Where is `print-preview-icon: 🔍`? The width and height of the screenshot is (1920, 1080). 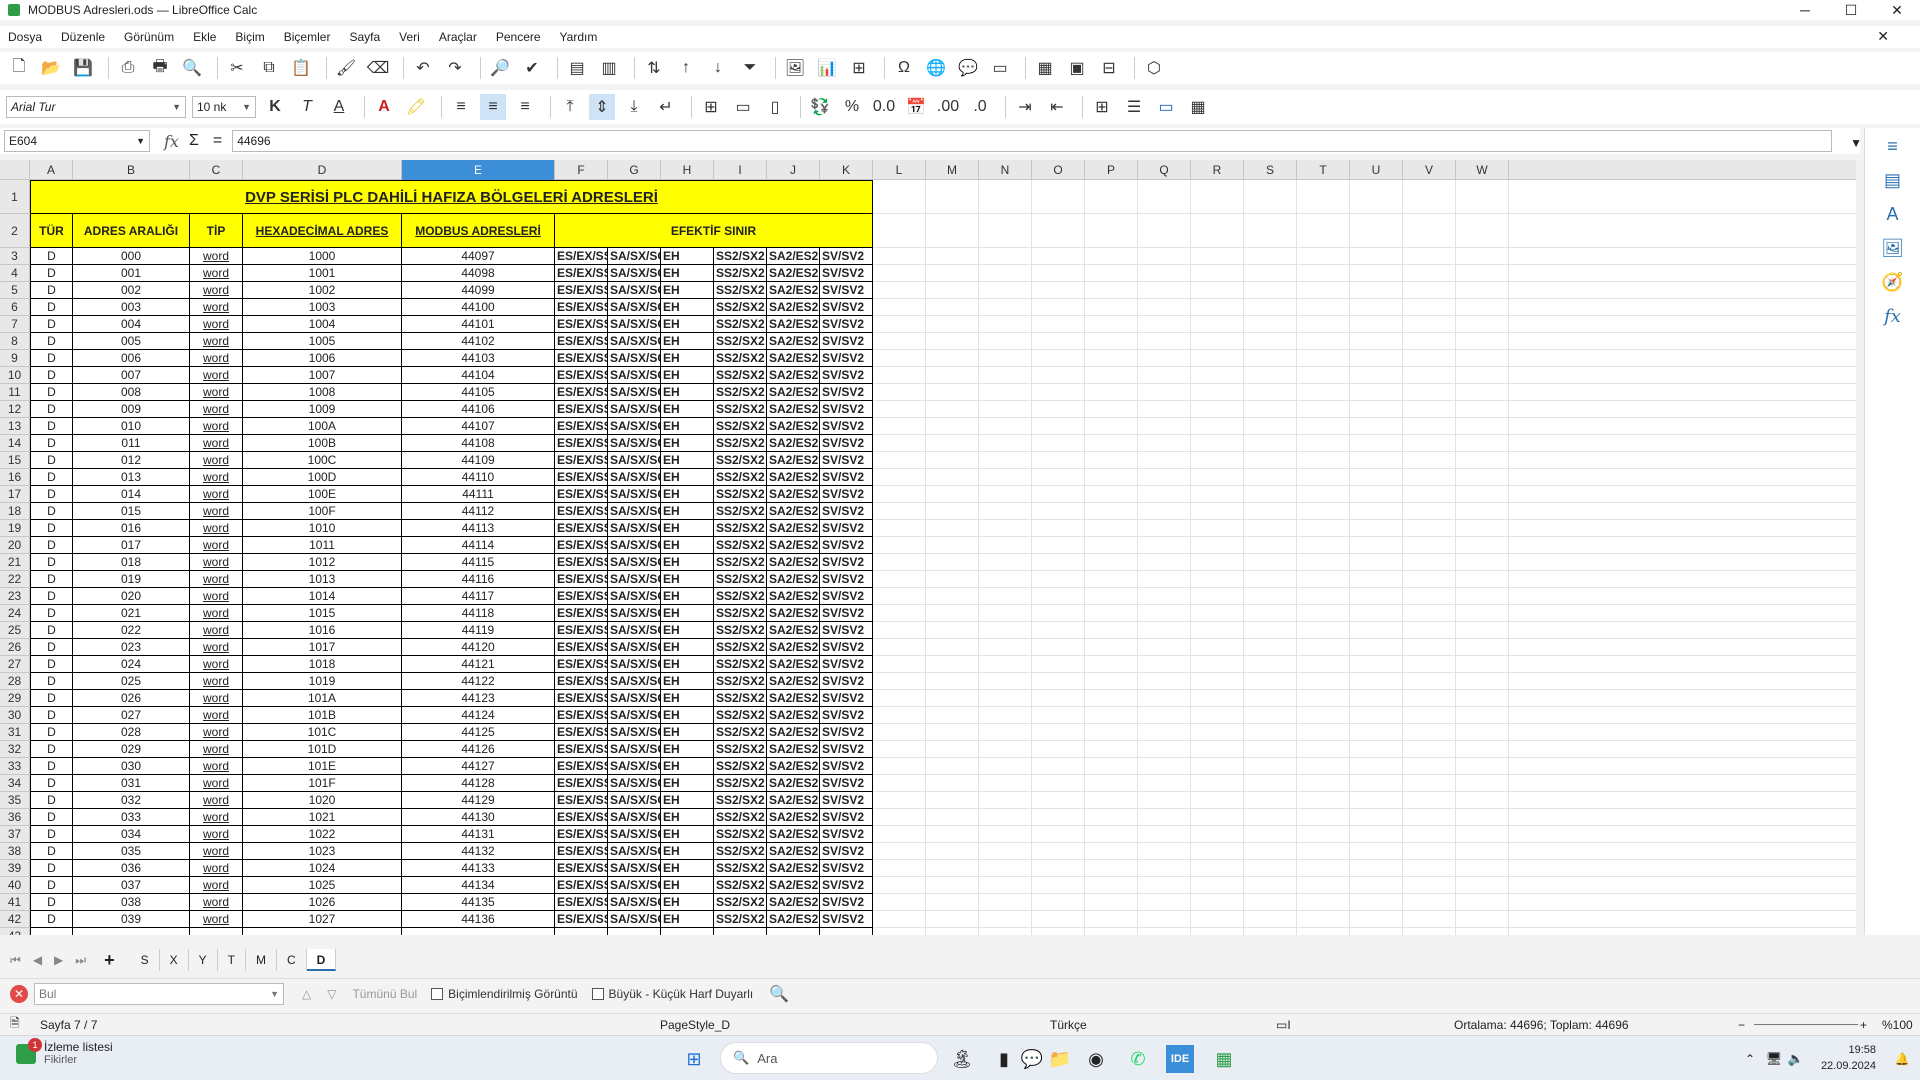
print-preview-icon: 🔍 is located at coordinates (192, 68).